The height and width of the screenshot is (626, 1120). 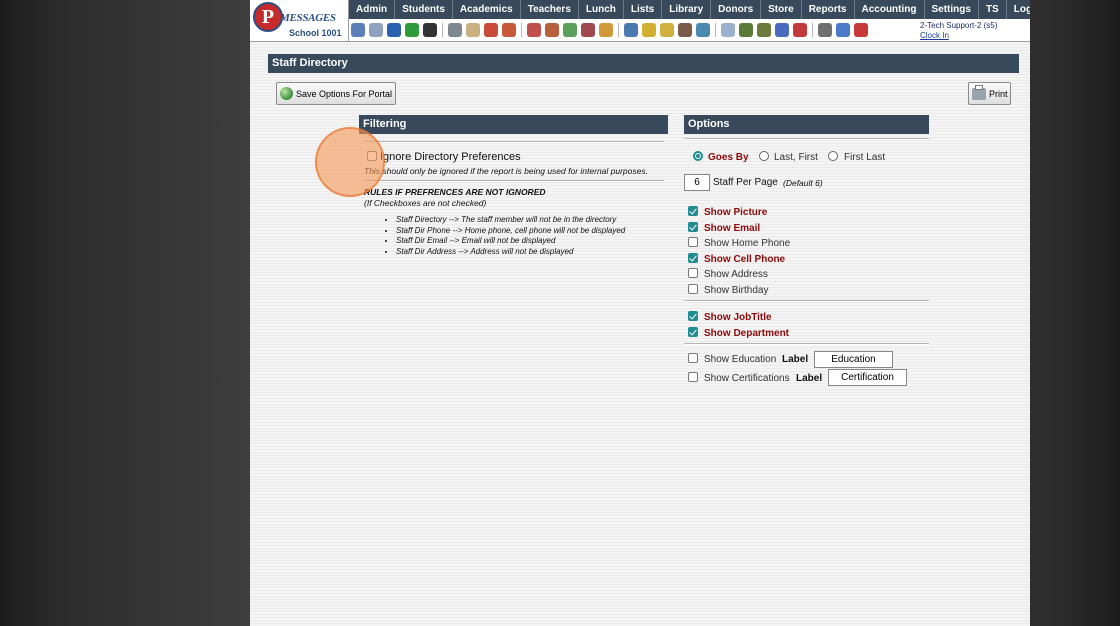 I want to click on show-department-checkbox, so click(x=693, y=331).